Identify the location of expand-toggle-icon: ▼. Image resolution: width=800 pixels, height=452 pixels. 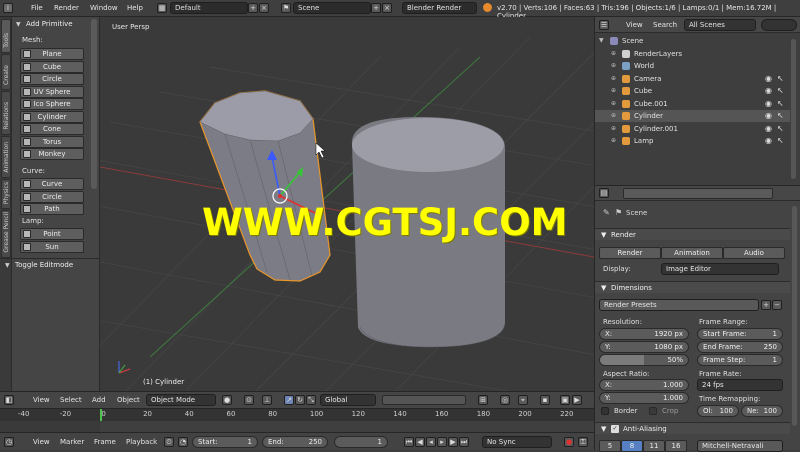
(601, 40).